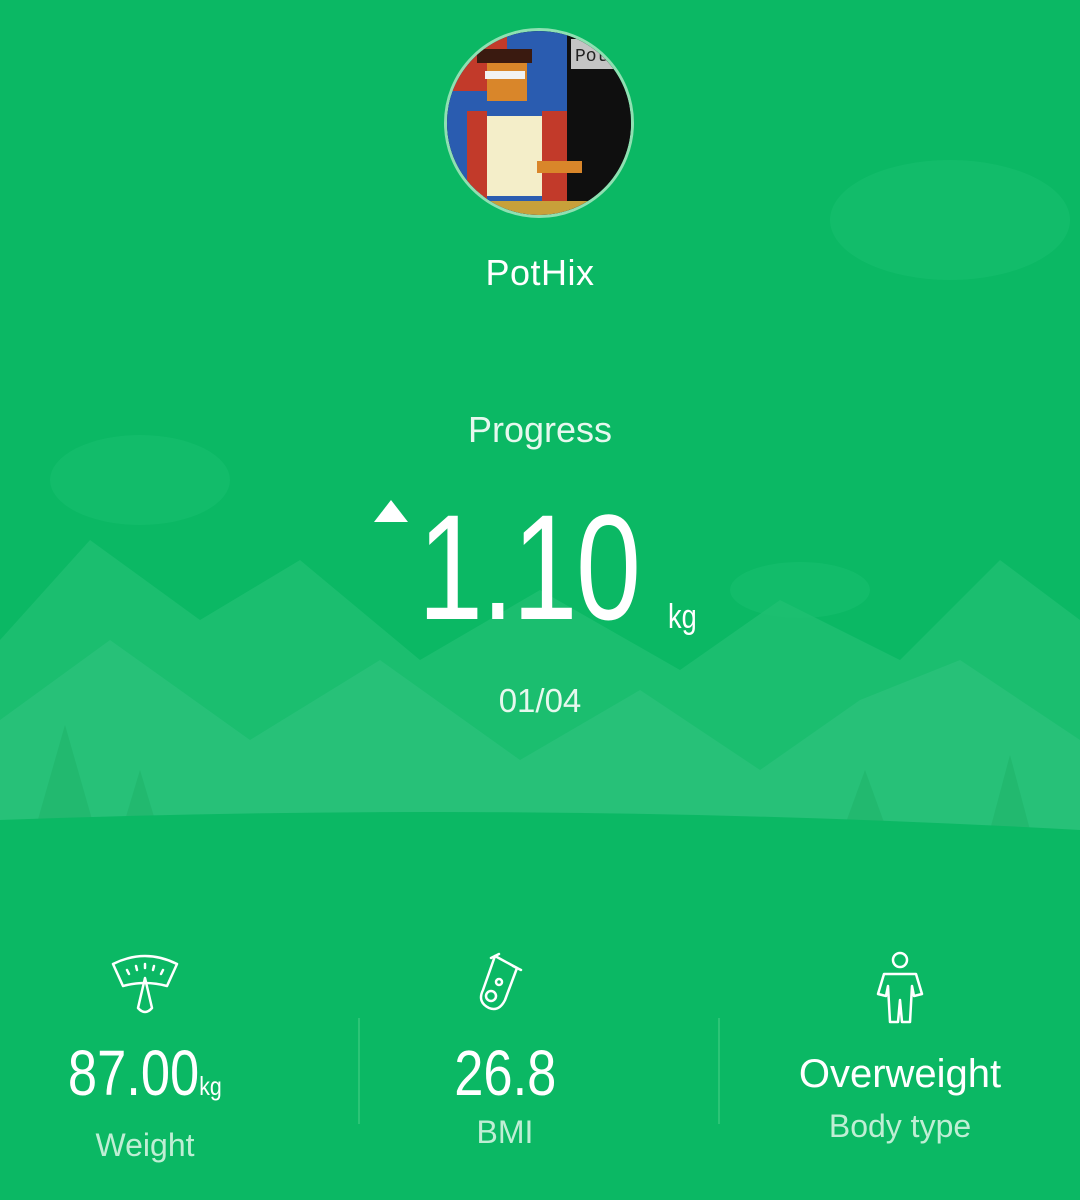  What do you see at coordinates (540, 429) in the screenshot?
I see `progress-label: Progress` at bounding box center [540, 429].